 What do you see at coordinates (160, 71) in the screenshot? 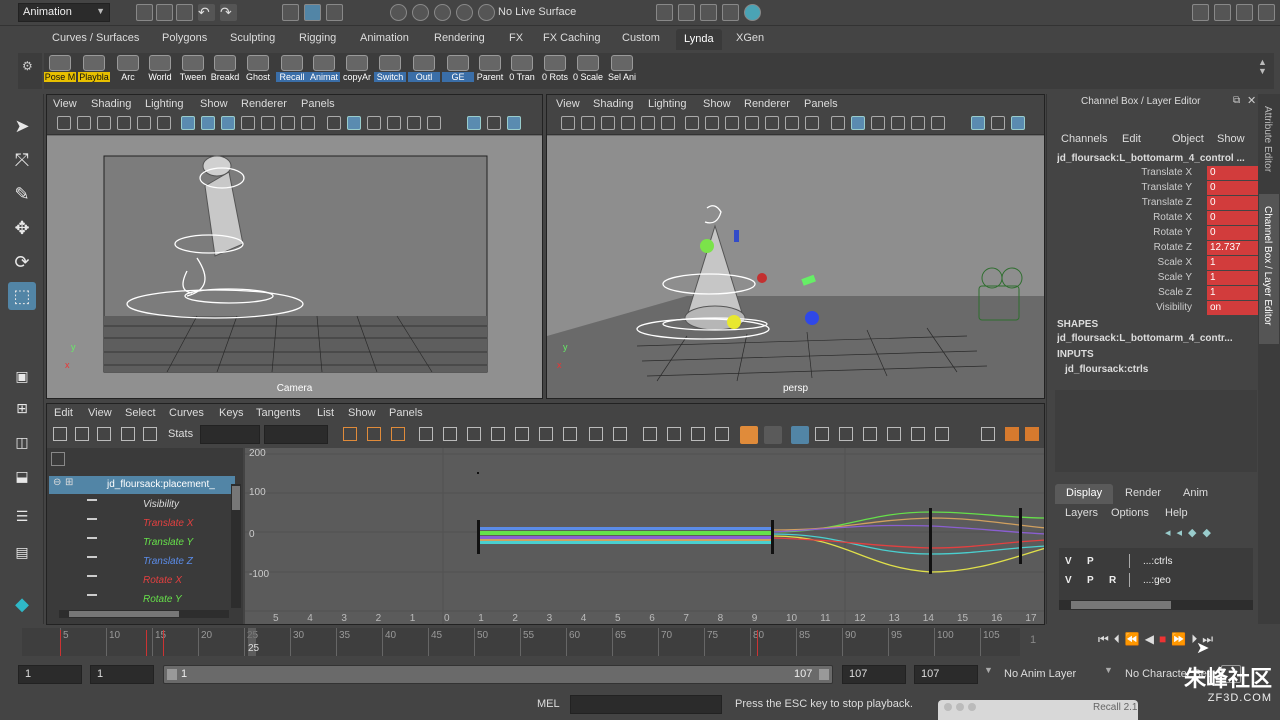
I see `shelf-button: World` at bounding box center [160, 71].